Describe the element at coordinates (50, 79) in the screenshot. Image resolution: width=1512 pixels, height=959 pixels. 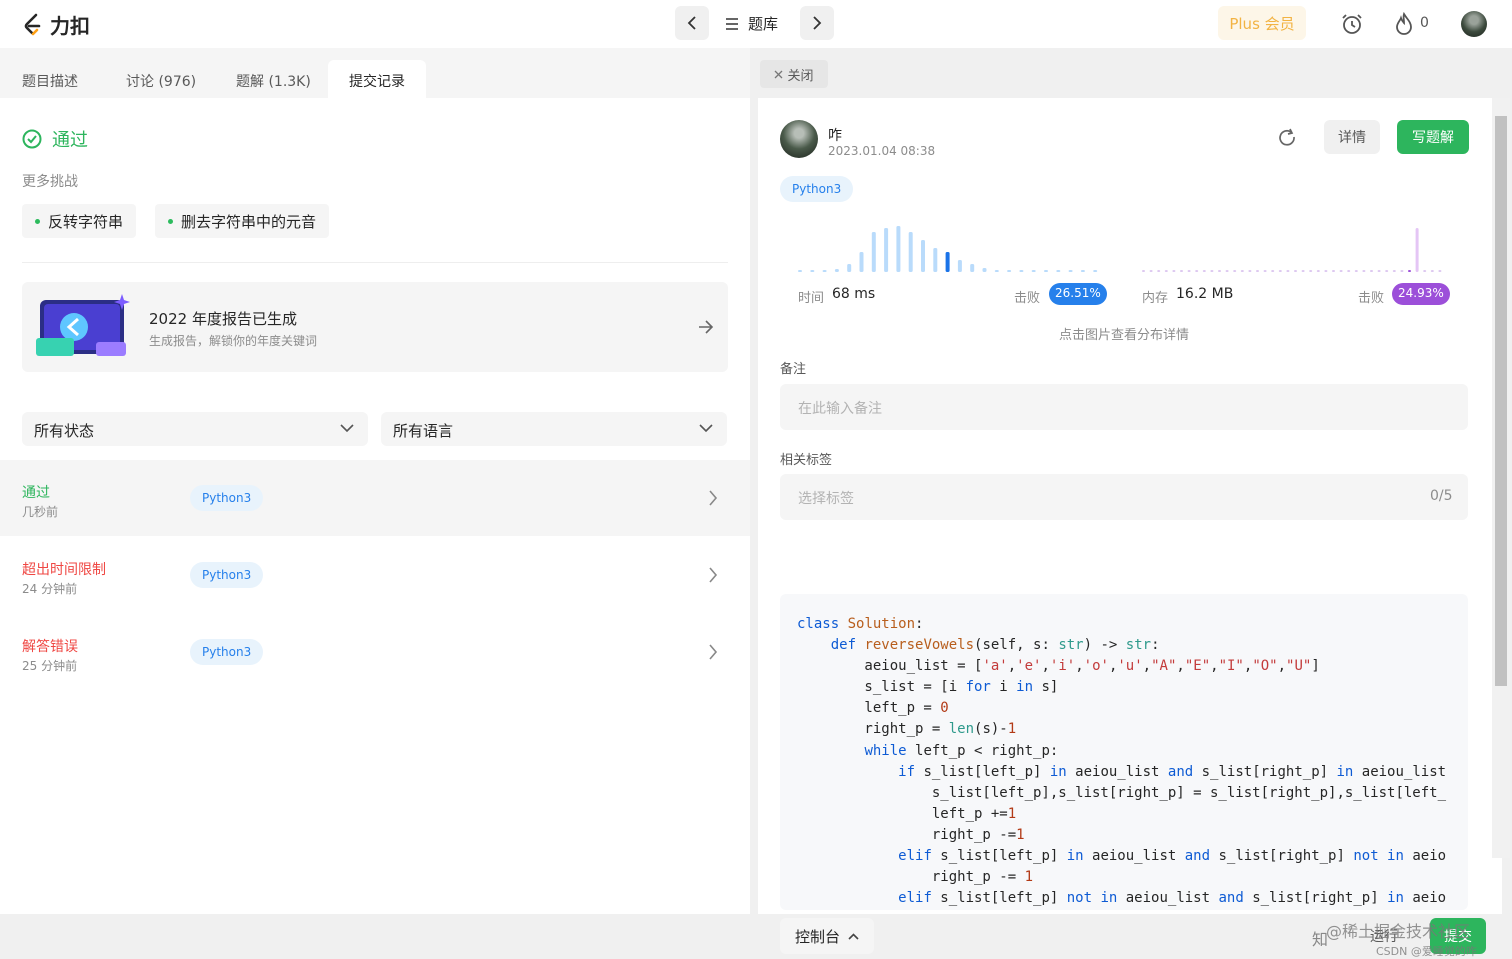
I see `tab-description: 题目描述` at that location.